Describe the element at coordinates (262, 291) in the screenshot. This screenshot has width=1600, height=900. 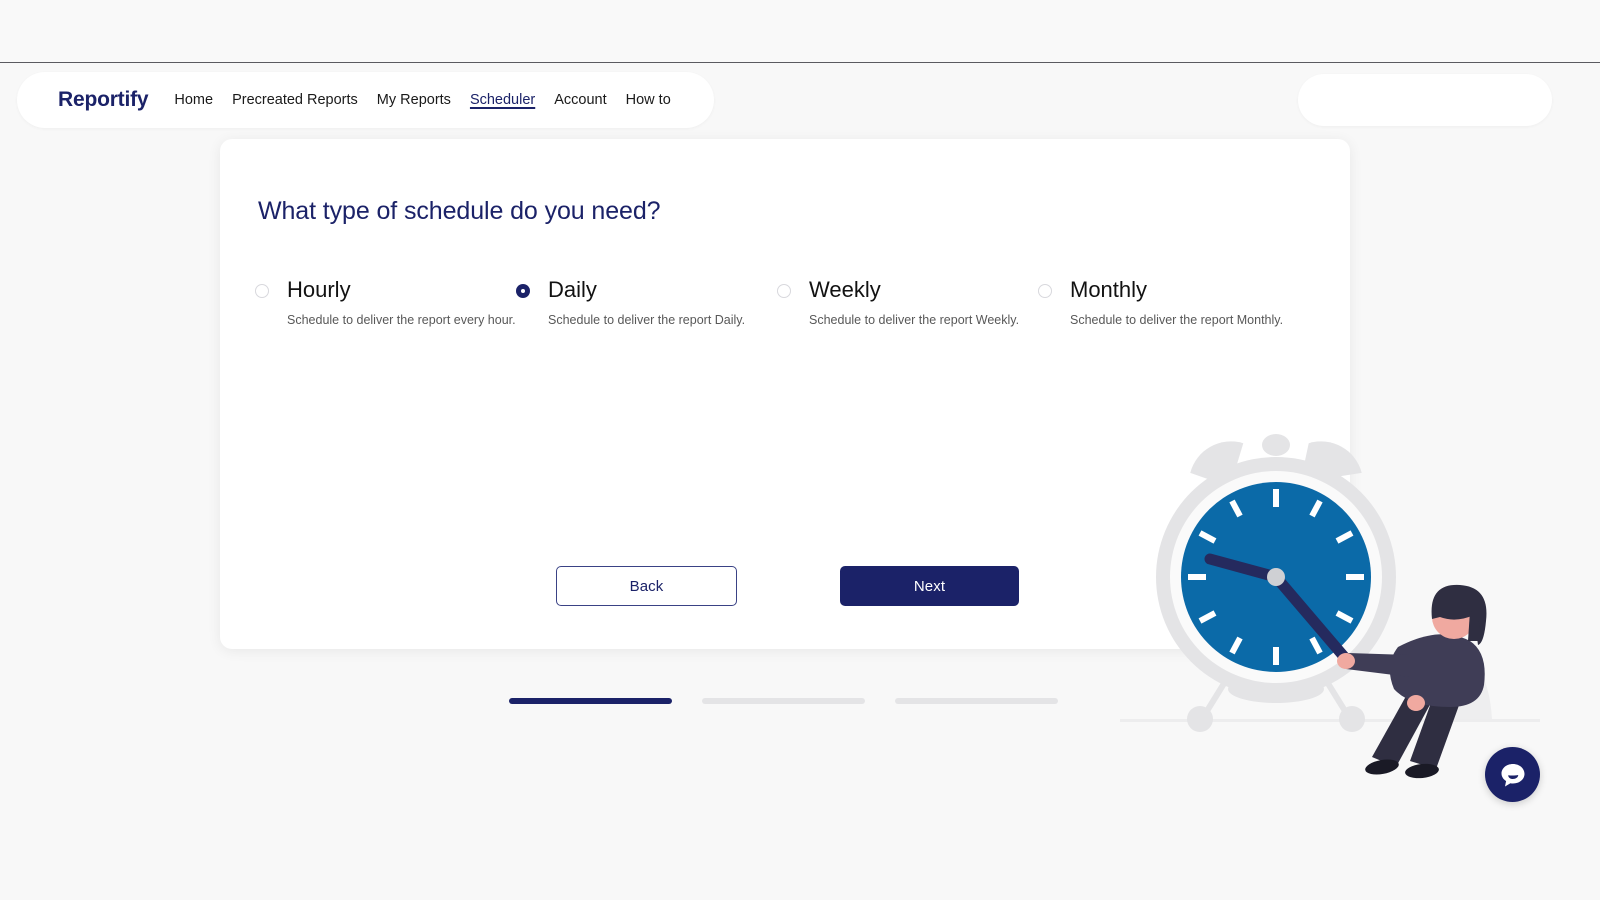
I see `radio-hourly` at that location.